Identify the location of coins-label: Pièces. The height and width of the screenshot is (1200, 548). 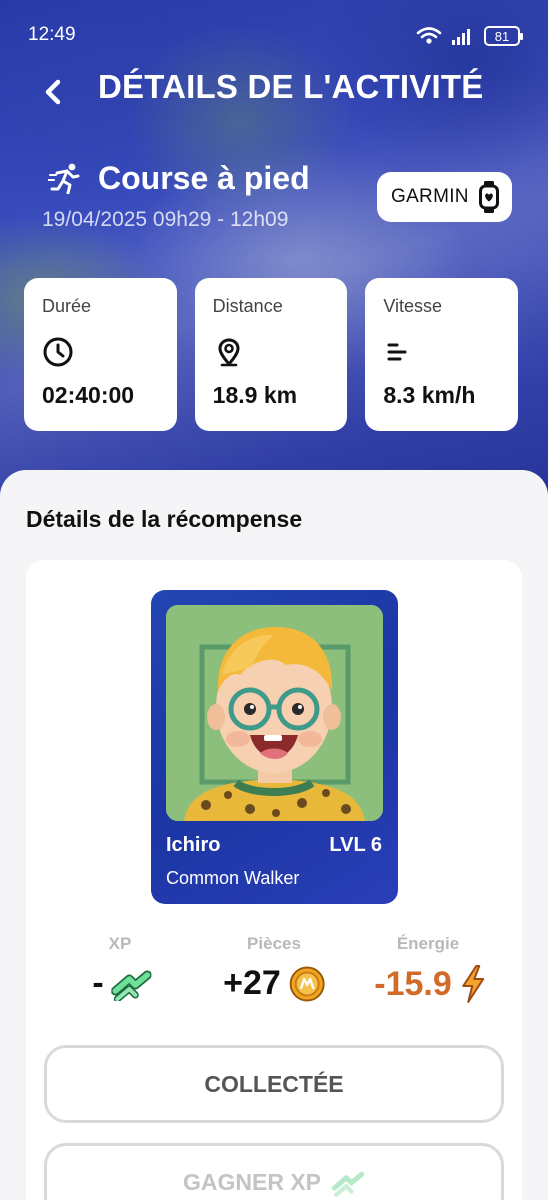
(274, 943).